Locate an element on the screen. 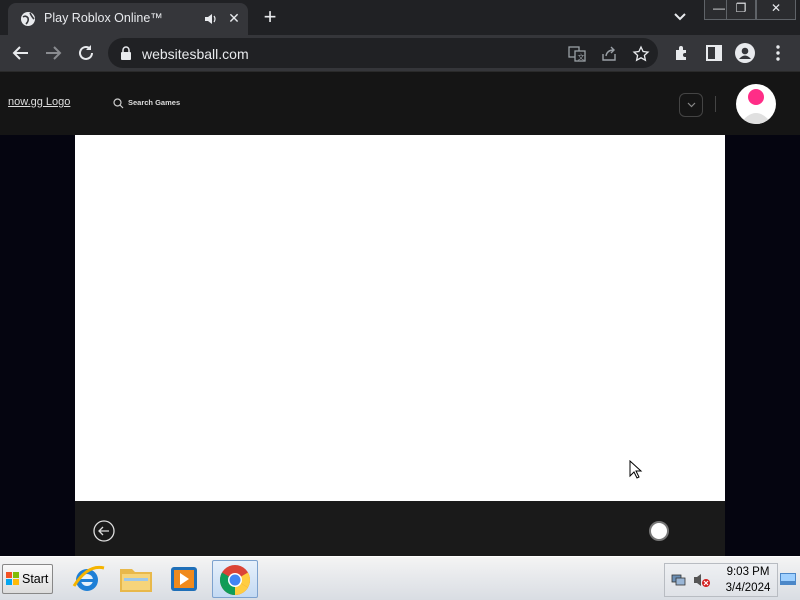  tab-close-button: ✕ is located at coordinates (234, 18).